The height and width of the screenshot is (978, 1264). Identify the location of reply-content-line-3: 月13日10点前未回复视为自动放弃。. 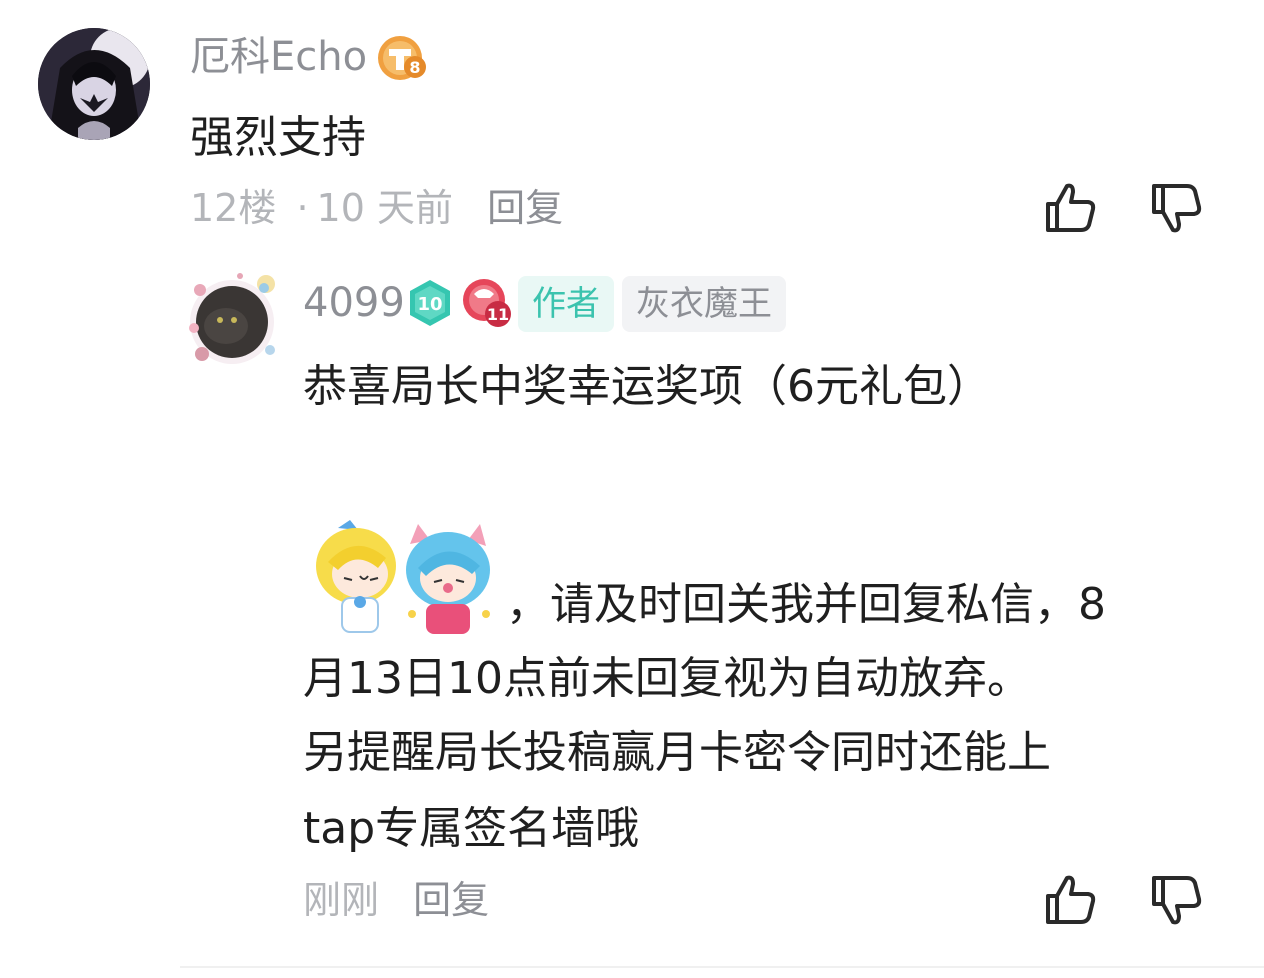
(667, 678).